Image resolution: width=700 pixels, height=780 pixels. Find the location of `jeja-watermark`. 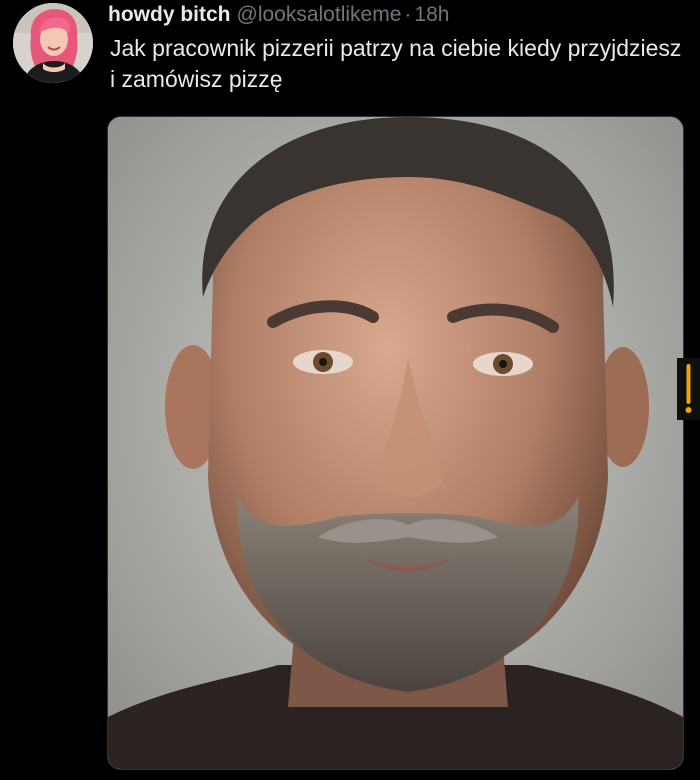

jeja-watermark is located at coordinates (688, 389).